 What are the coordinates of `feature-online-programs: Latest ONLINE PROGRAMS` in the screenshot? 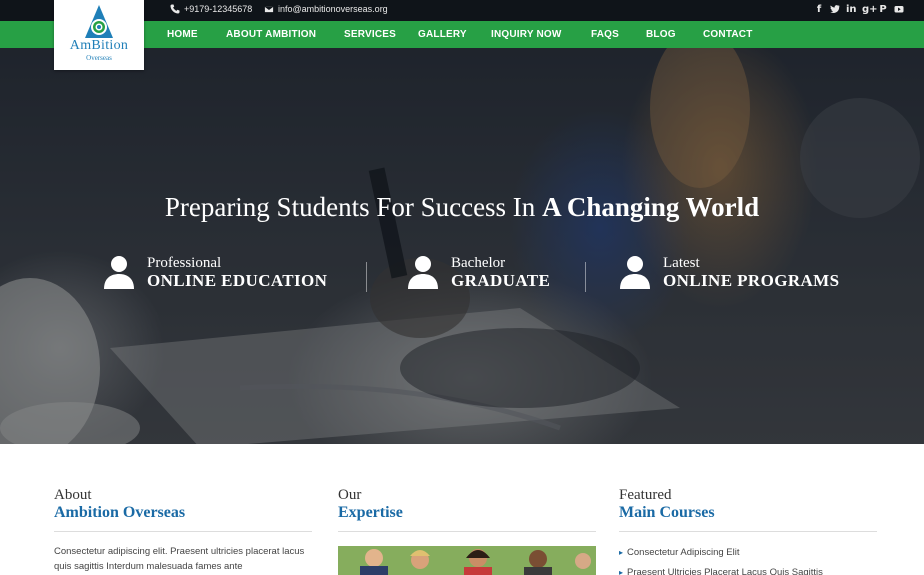 It's located at (734, 275).